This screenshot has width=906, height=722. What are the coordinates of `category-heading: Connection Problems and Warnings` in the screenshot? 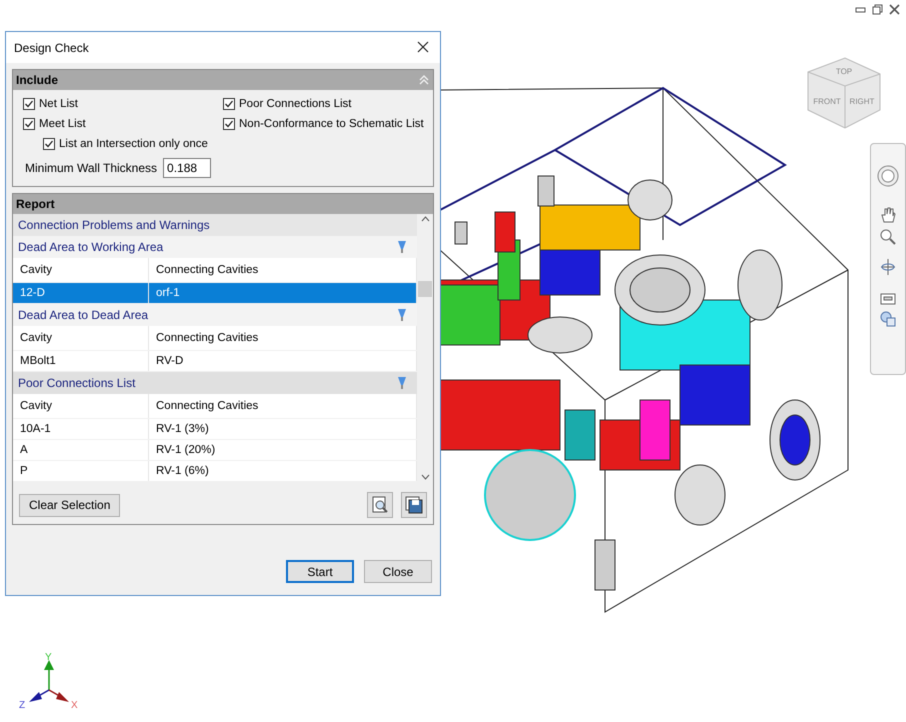 It's located at (215, 225).